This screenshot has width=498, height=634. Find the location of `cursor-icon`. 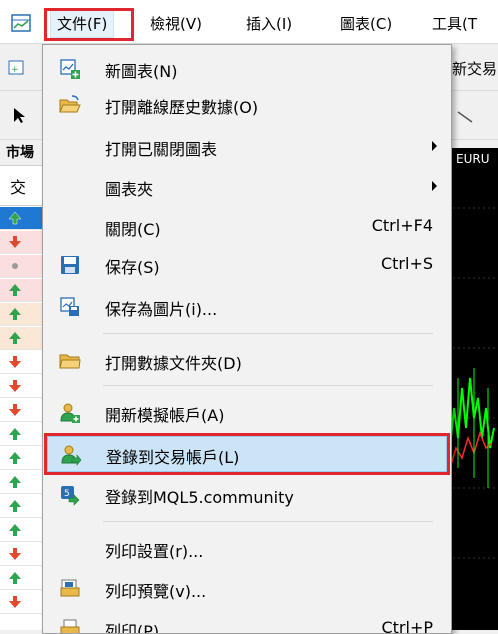

cursor-icon is located at coordinates (19, 115).